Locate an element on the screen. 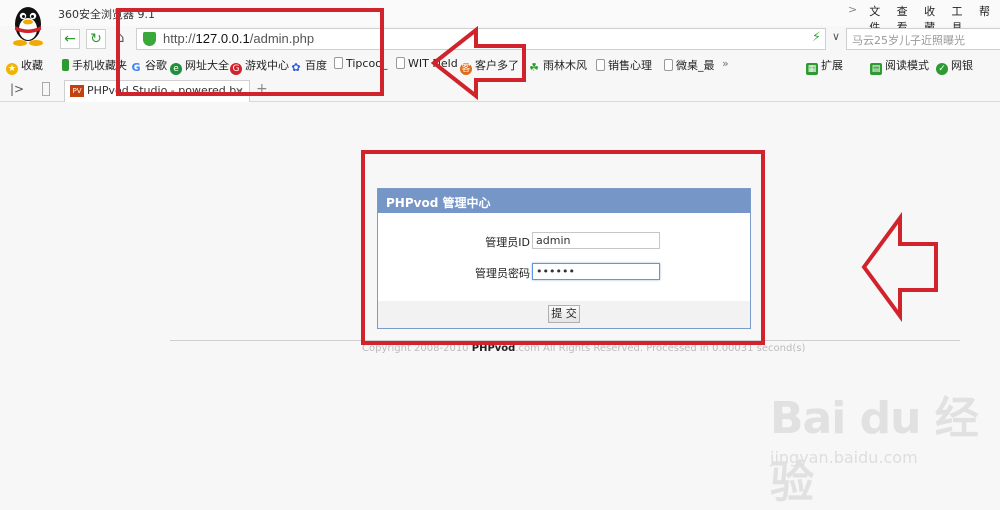 The height and width of the screenshot is (510, 1000). reader-icon: ▤ is located at coordinates (876, 69).